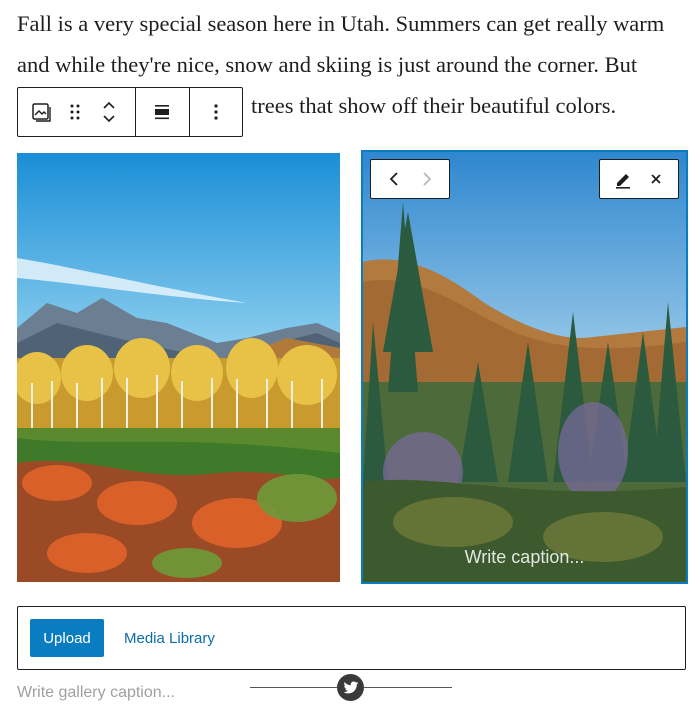 The height and width of the screenshot is (712, 700). Describe the element at coordinates (169, 638) in the screenshot. I see `media-library-button: Media Library` at that location.